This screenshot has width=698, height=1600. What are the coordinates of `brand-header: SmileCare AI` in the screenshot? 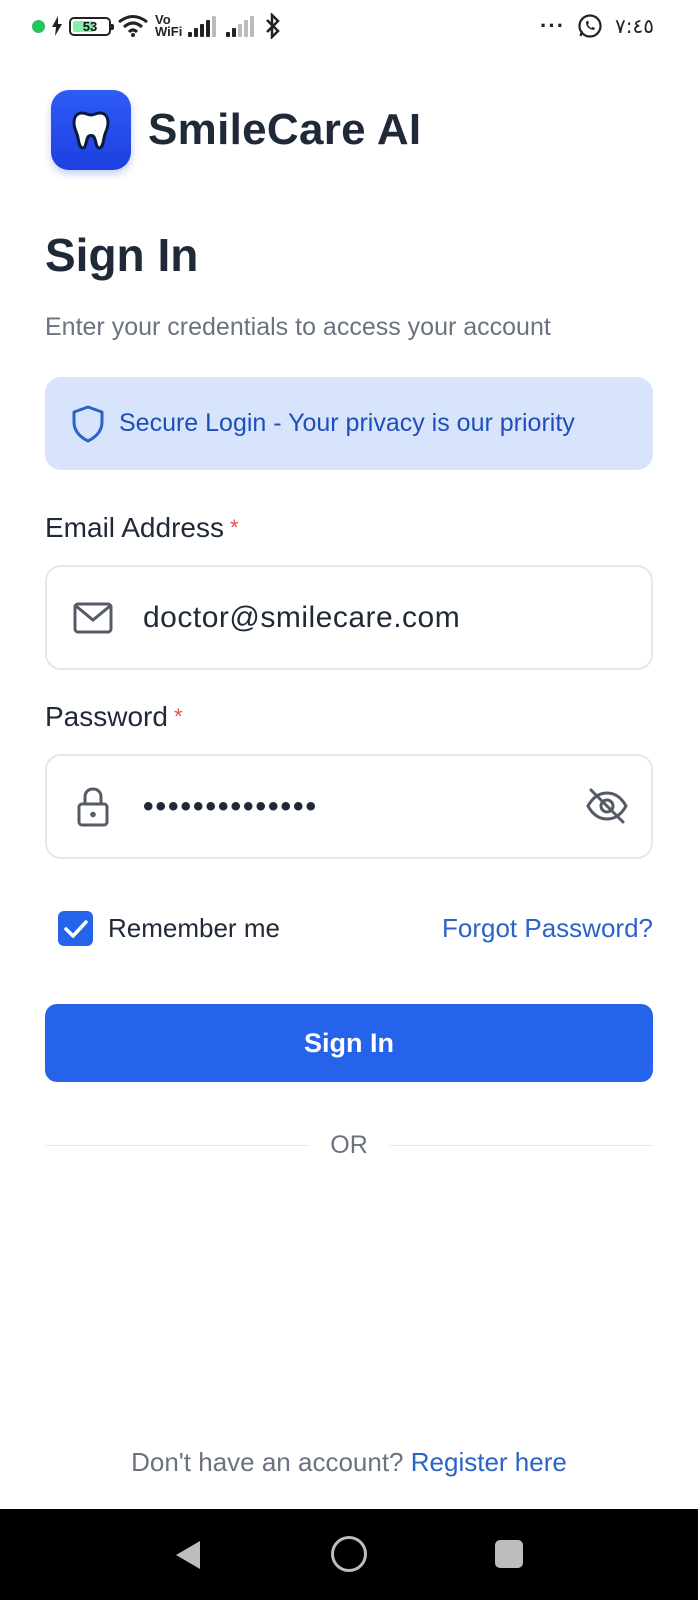 It's located at (236, 130).